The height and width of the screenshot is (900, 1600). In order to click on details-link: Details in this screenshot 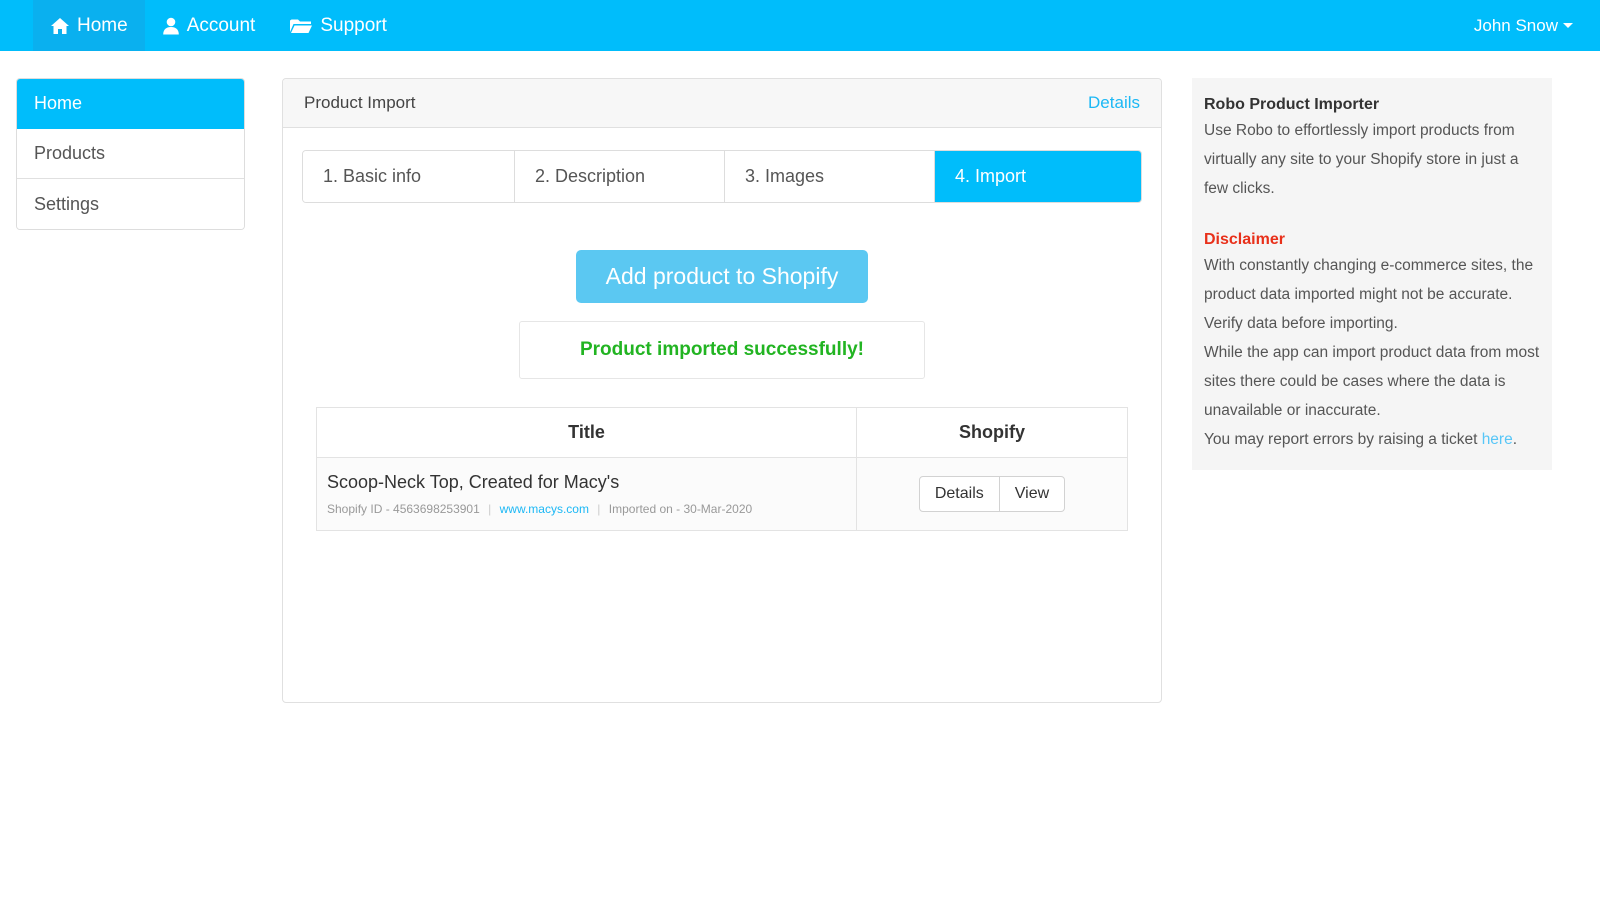, I will do `click(1114, 103)`.